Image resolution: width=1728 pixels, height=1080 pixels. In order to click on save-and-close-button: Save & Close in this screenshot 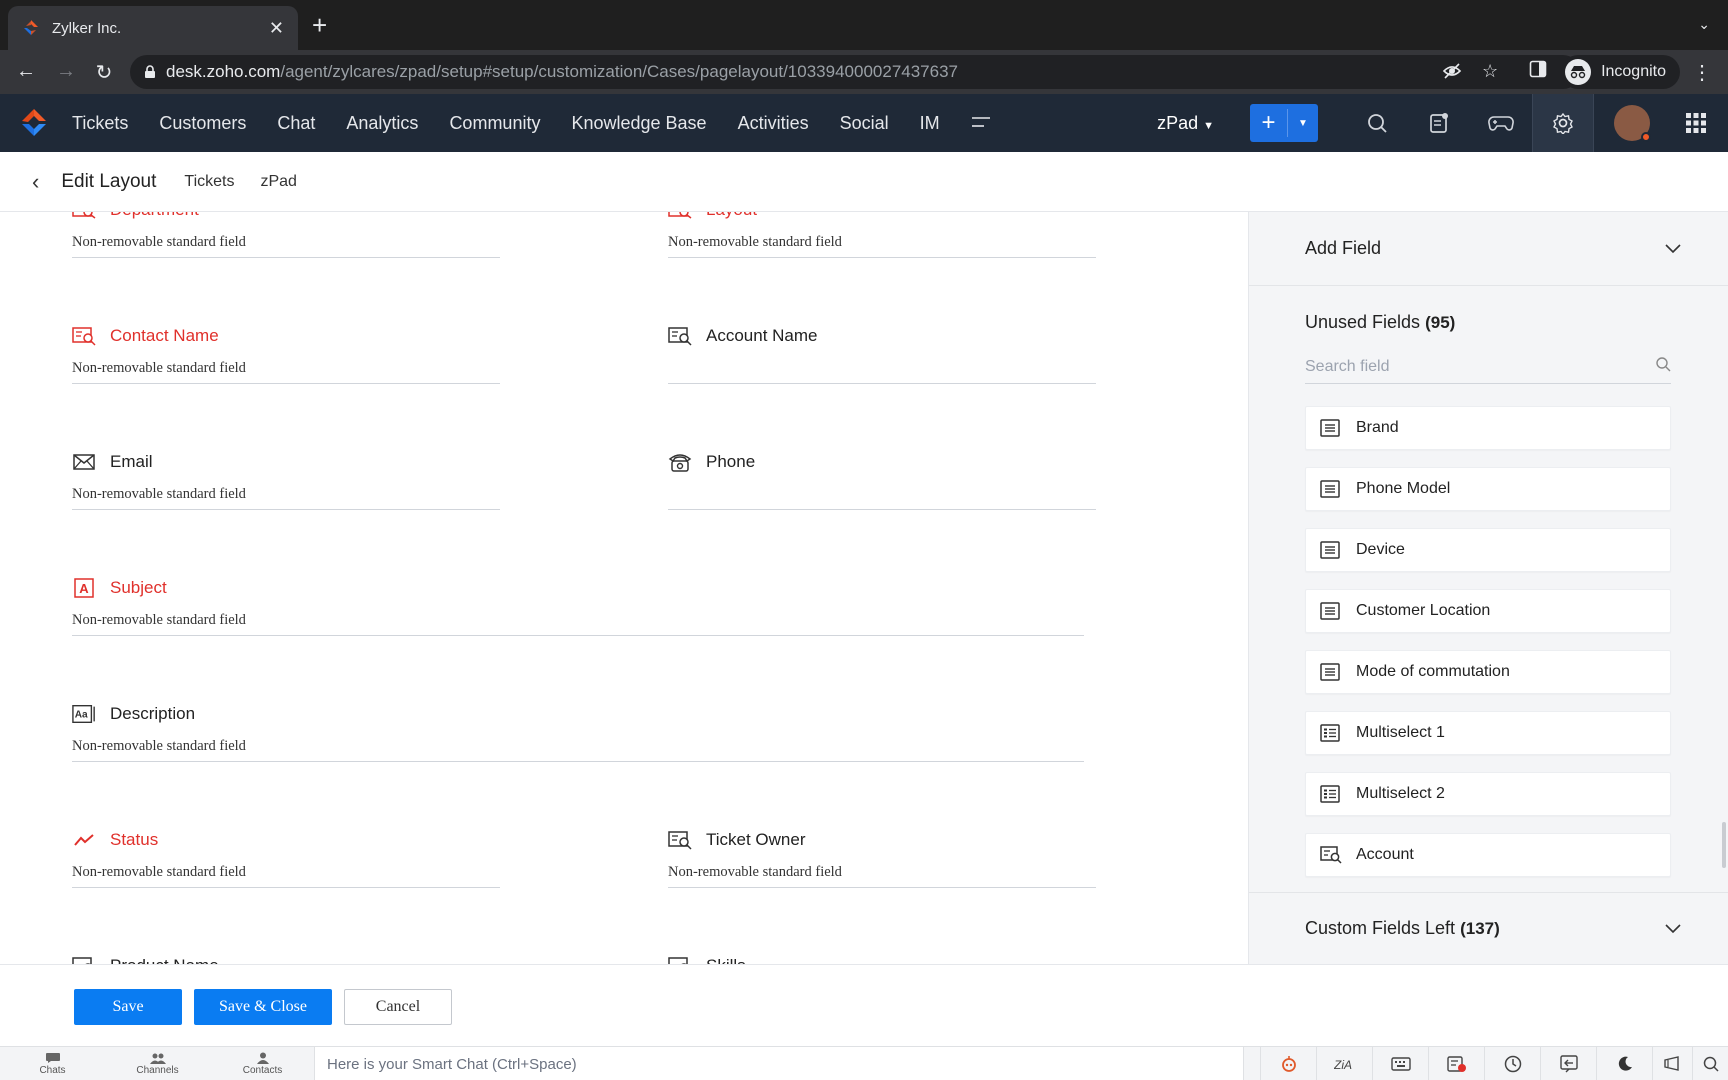, I will do `click(263, 1007)`.